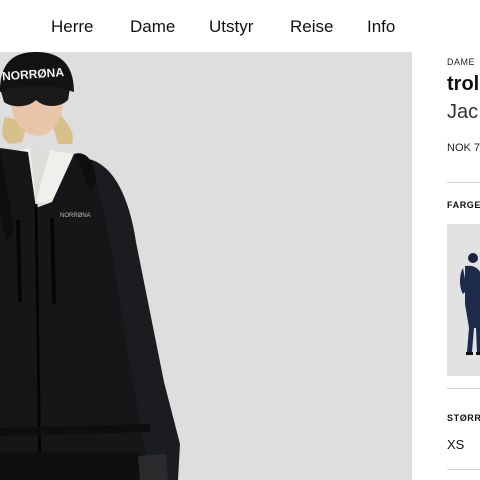 This screenshot has height=480, width=480. Describe the element at coordinates (72, 27) in the screenshot. I see `nav-item-herre: Herre` at that location.